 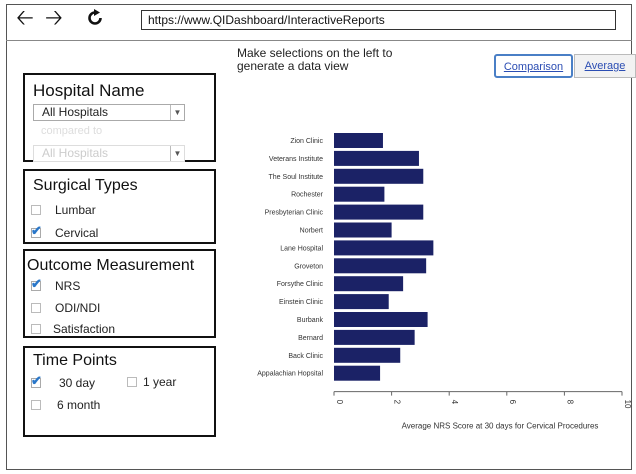 What do you see at coordinates (75, 360) in the screenshot?
I see `time-points-title: Time Points` at bounding box center [75, 360].